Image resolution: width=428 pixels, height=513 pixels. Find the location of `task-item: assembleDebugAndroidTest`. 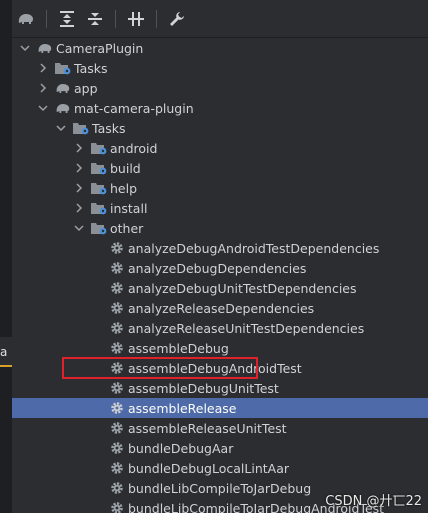

task-item: assembleDebugAndroidTest is located at coordinates (220, 368).